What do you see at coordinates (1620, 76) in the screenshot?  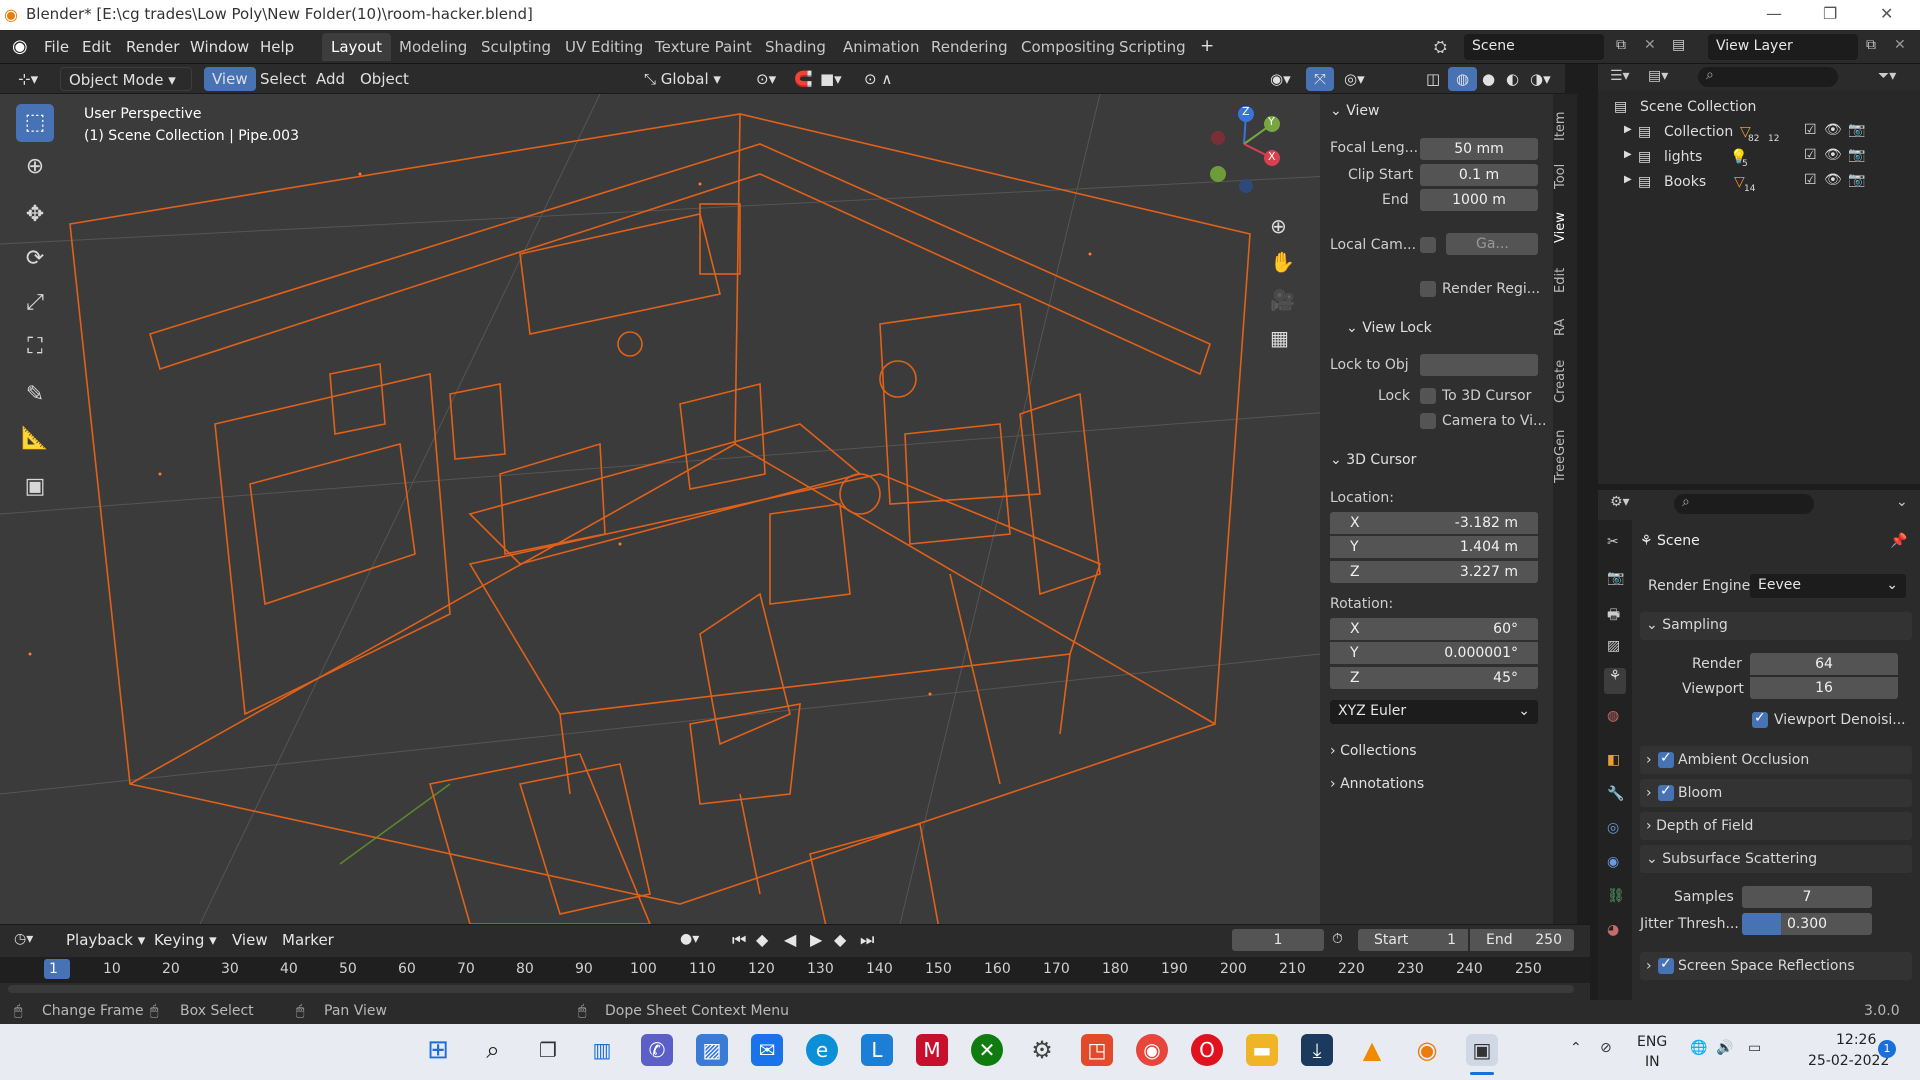 I see `outliner-editor-icon: ☰▾` at bounding box center [1620, 76].